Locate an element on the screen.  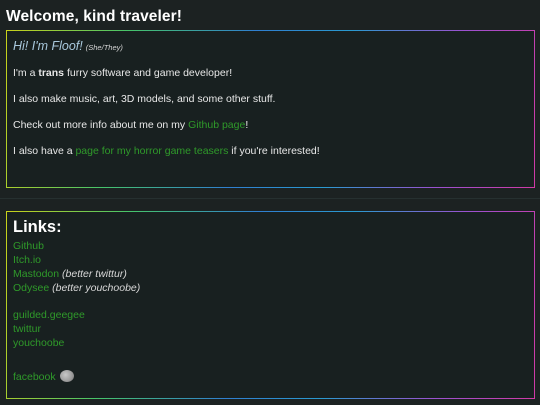
intro-line-teasers-pre: I also have a is located at coordinates (44, 151).